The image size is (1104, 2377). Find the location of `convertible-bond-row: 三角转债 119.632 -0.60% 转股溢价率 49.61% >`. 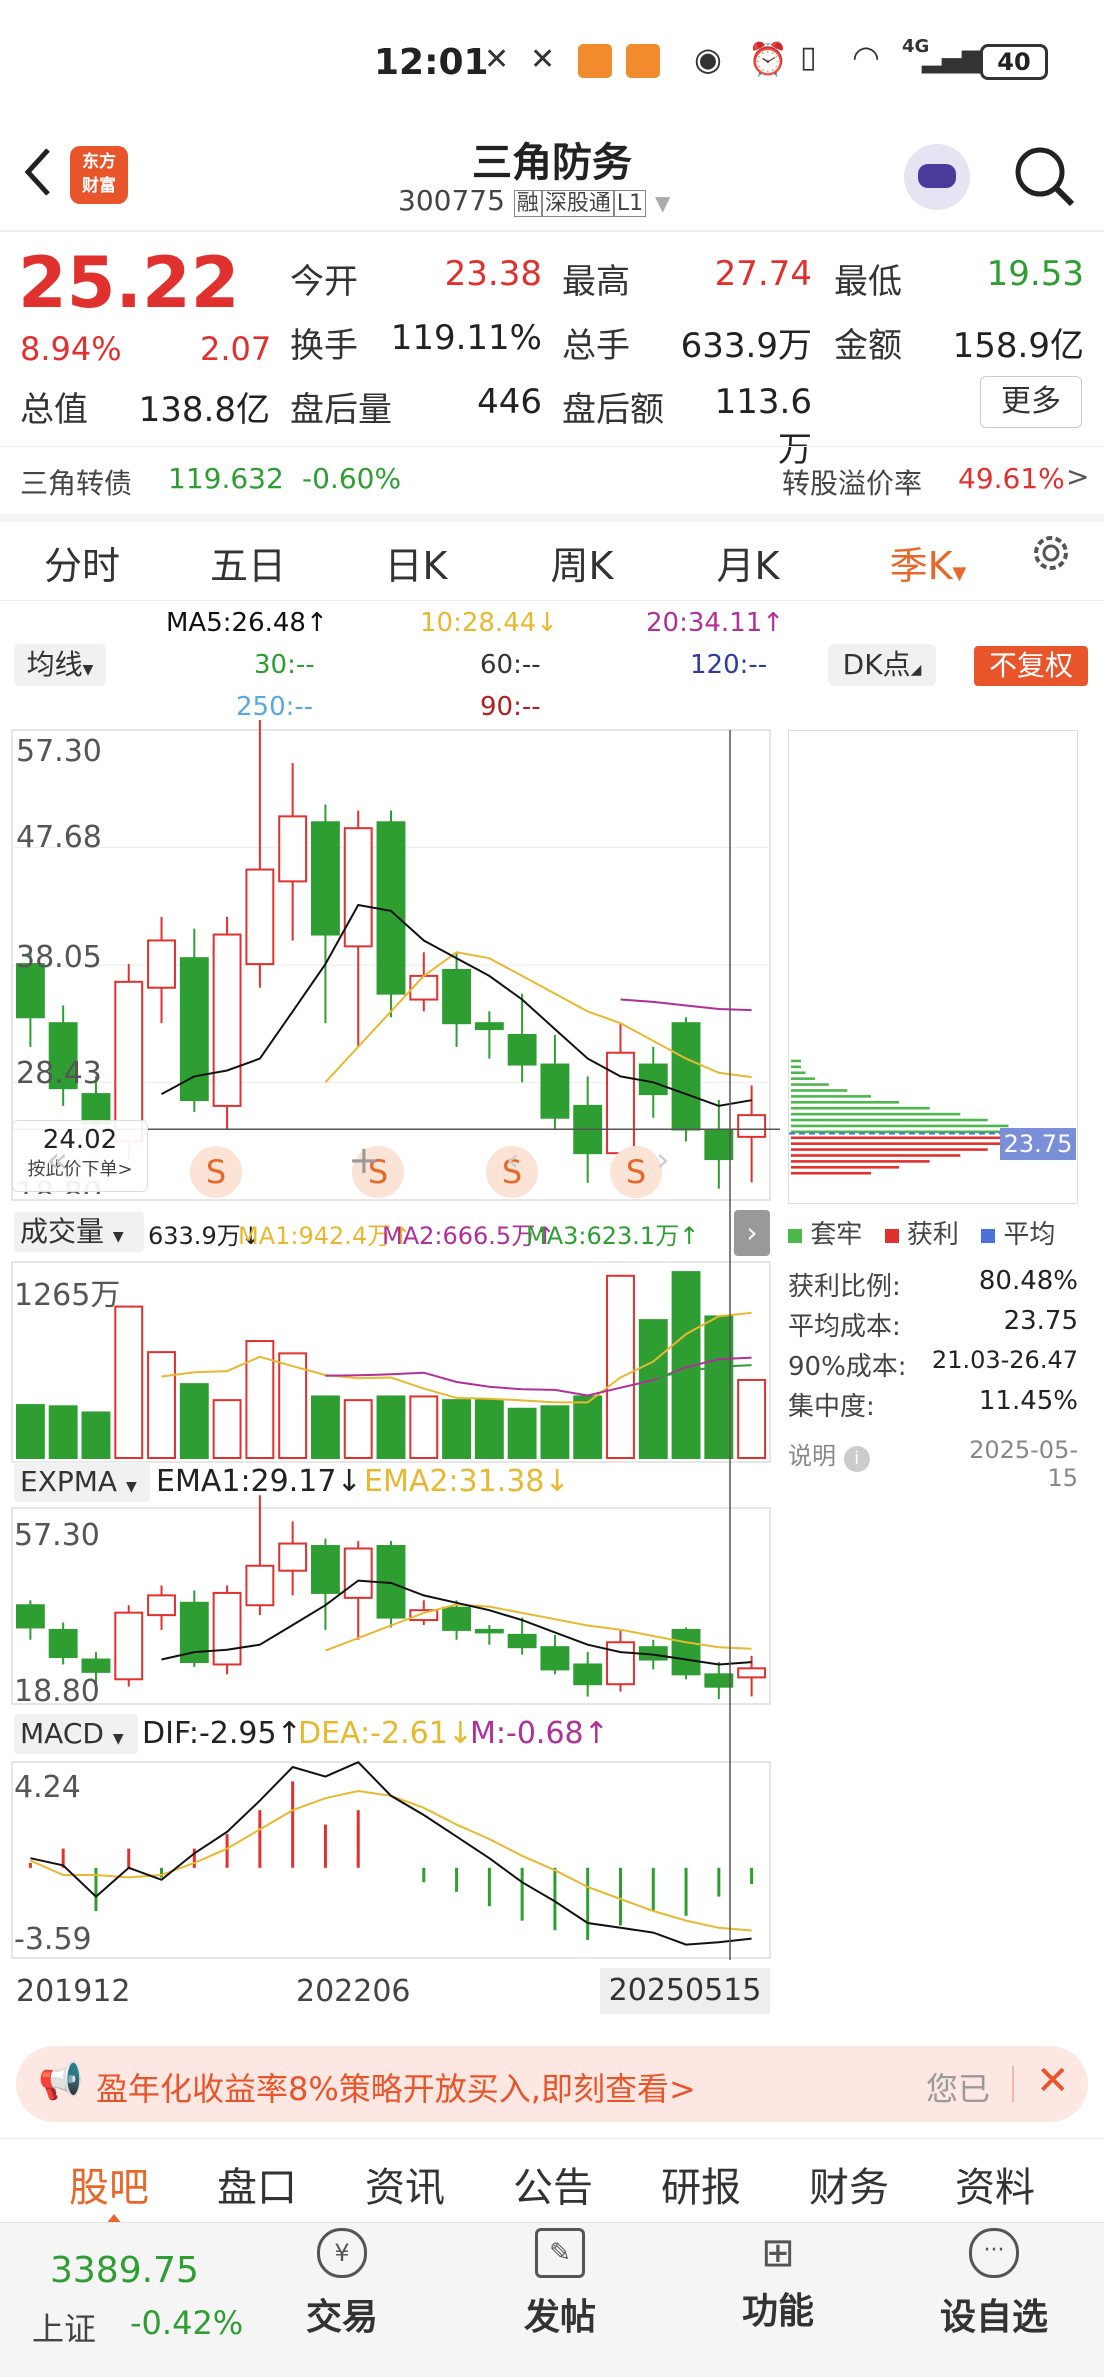

convertible-bond-row: 三角转债 119.632 -0.60% 转股溢价率 49.61% > is located at coordinates (552, 480).